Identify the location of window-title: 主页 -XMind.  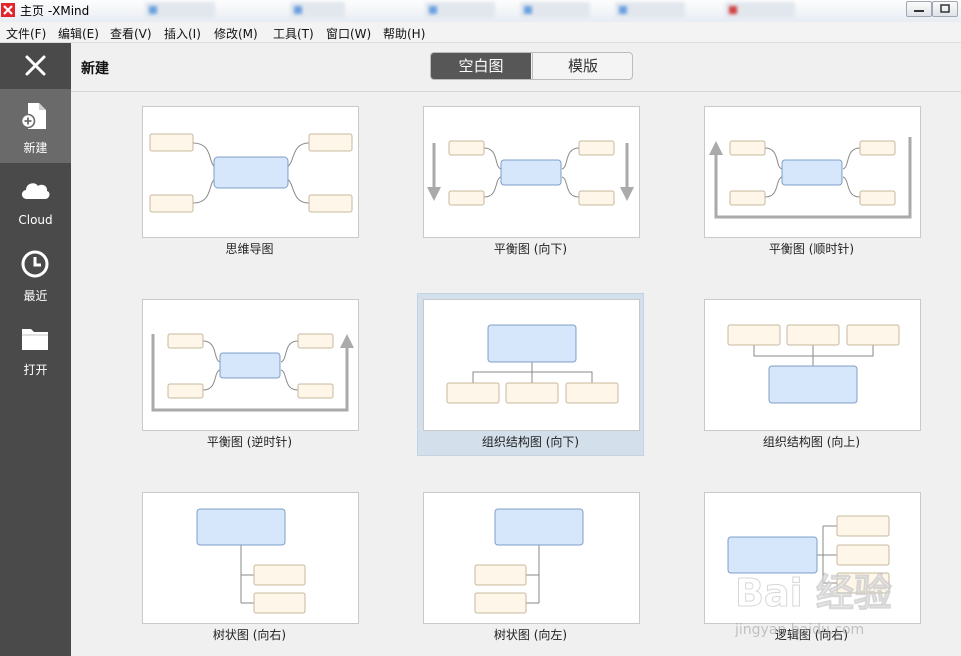
(55, 11).